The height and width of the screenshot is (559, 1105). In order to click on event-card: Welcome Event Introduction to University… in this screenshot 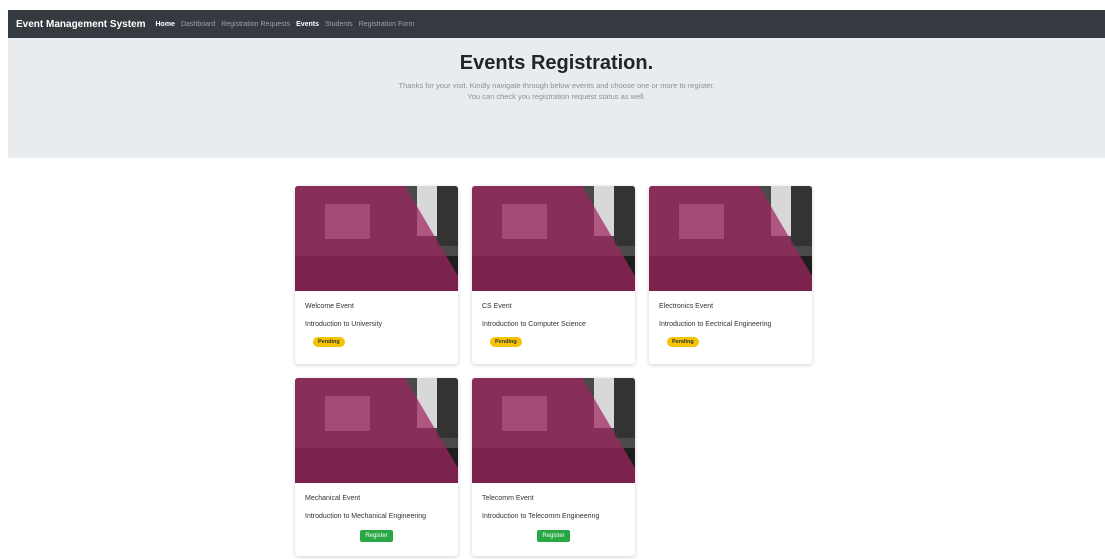, I will do `click(376, 275)`.